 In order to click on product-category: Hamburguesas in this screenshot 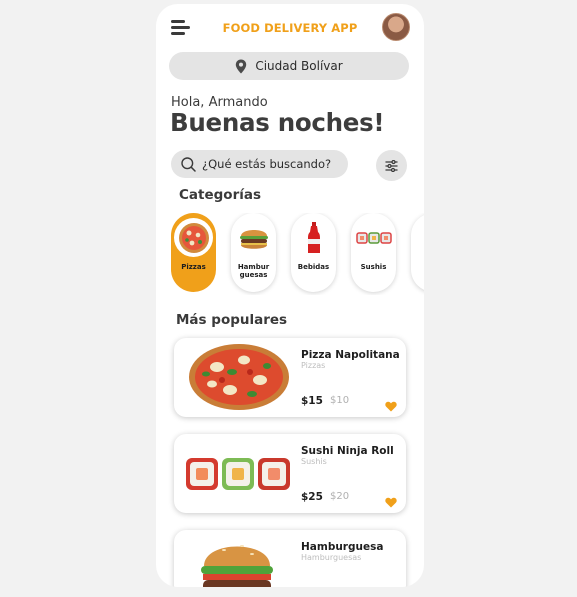, I will do `click(331, 557)`.